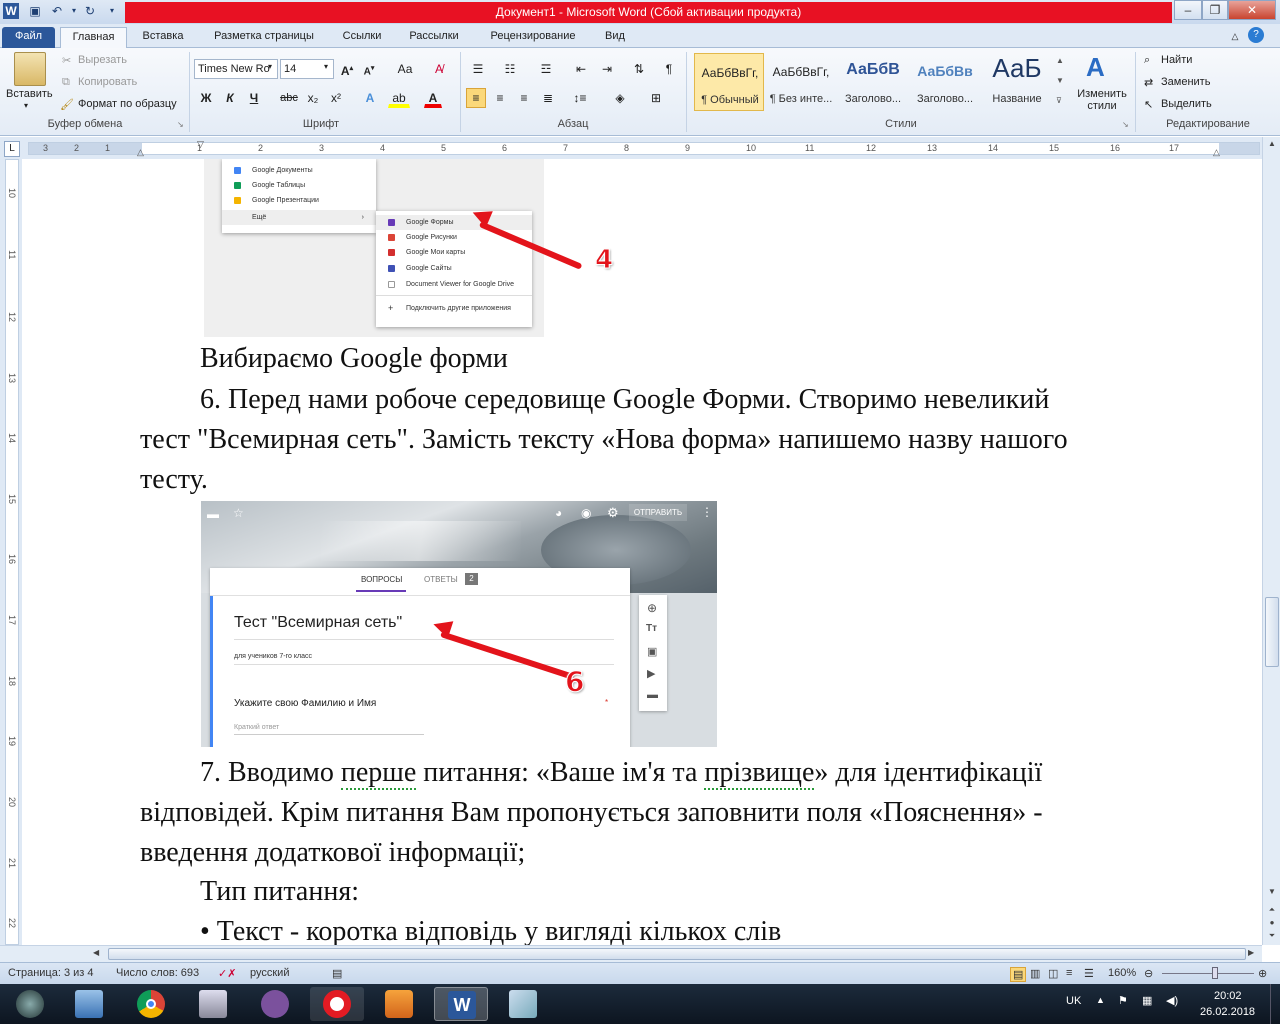  Describe the element at coordinates (405, 69) in the screenshot. I see `change-case-button: Аа` at that location.